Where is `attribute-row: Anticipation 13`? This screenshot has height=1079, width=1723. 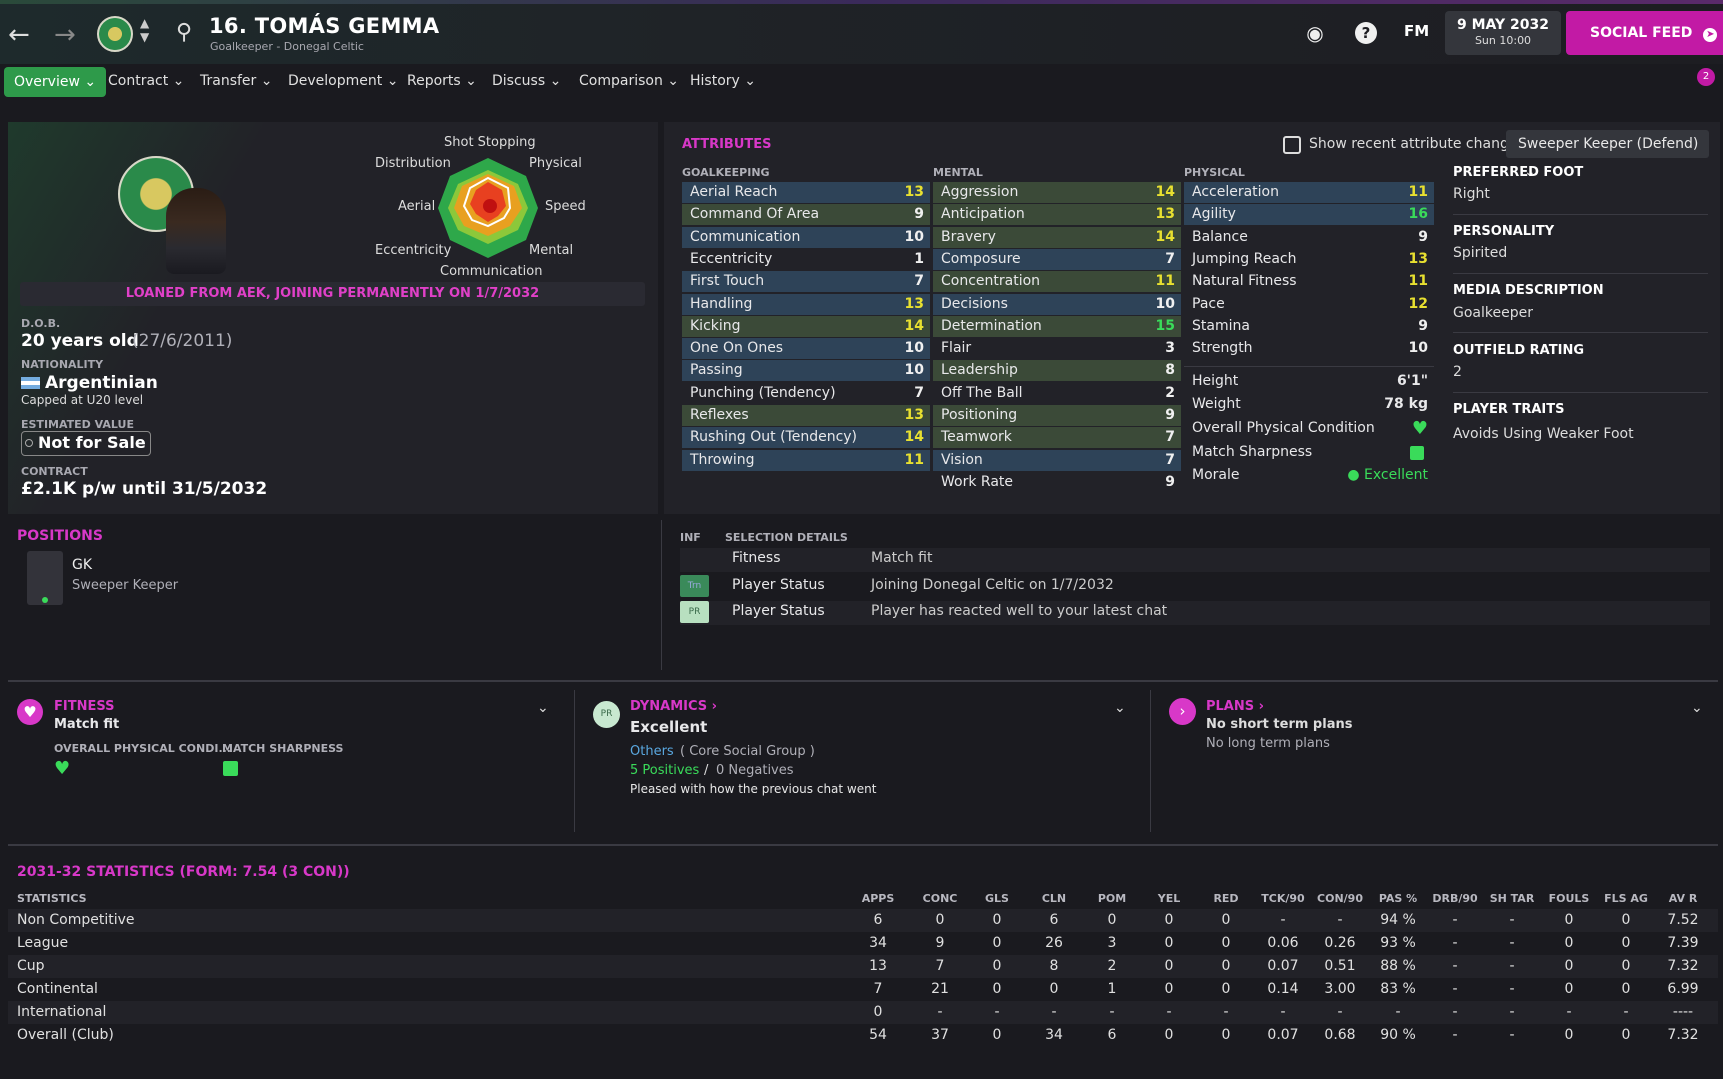 attribute-row: Anticipation 13 is located at coordinates (1057, 215).